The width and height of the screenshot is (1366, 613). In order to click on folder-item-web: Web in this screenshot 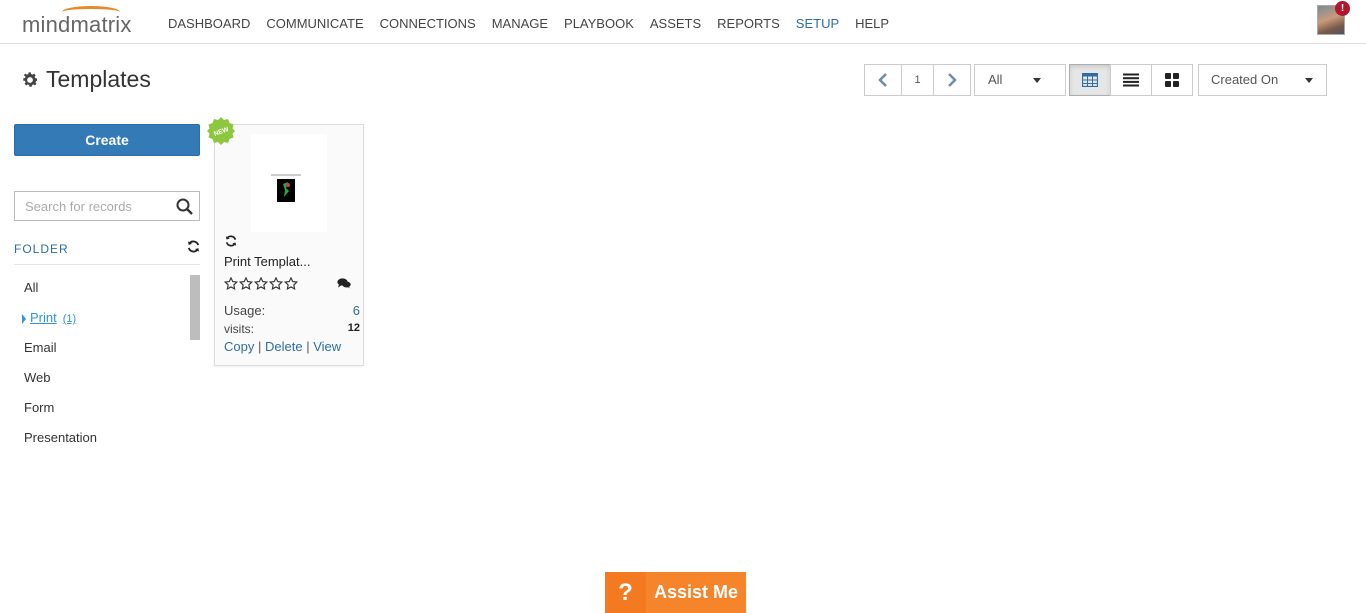, I will do `click(102, 378)`.